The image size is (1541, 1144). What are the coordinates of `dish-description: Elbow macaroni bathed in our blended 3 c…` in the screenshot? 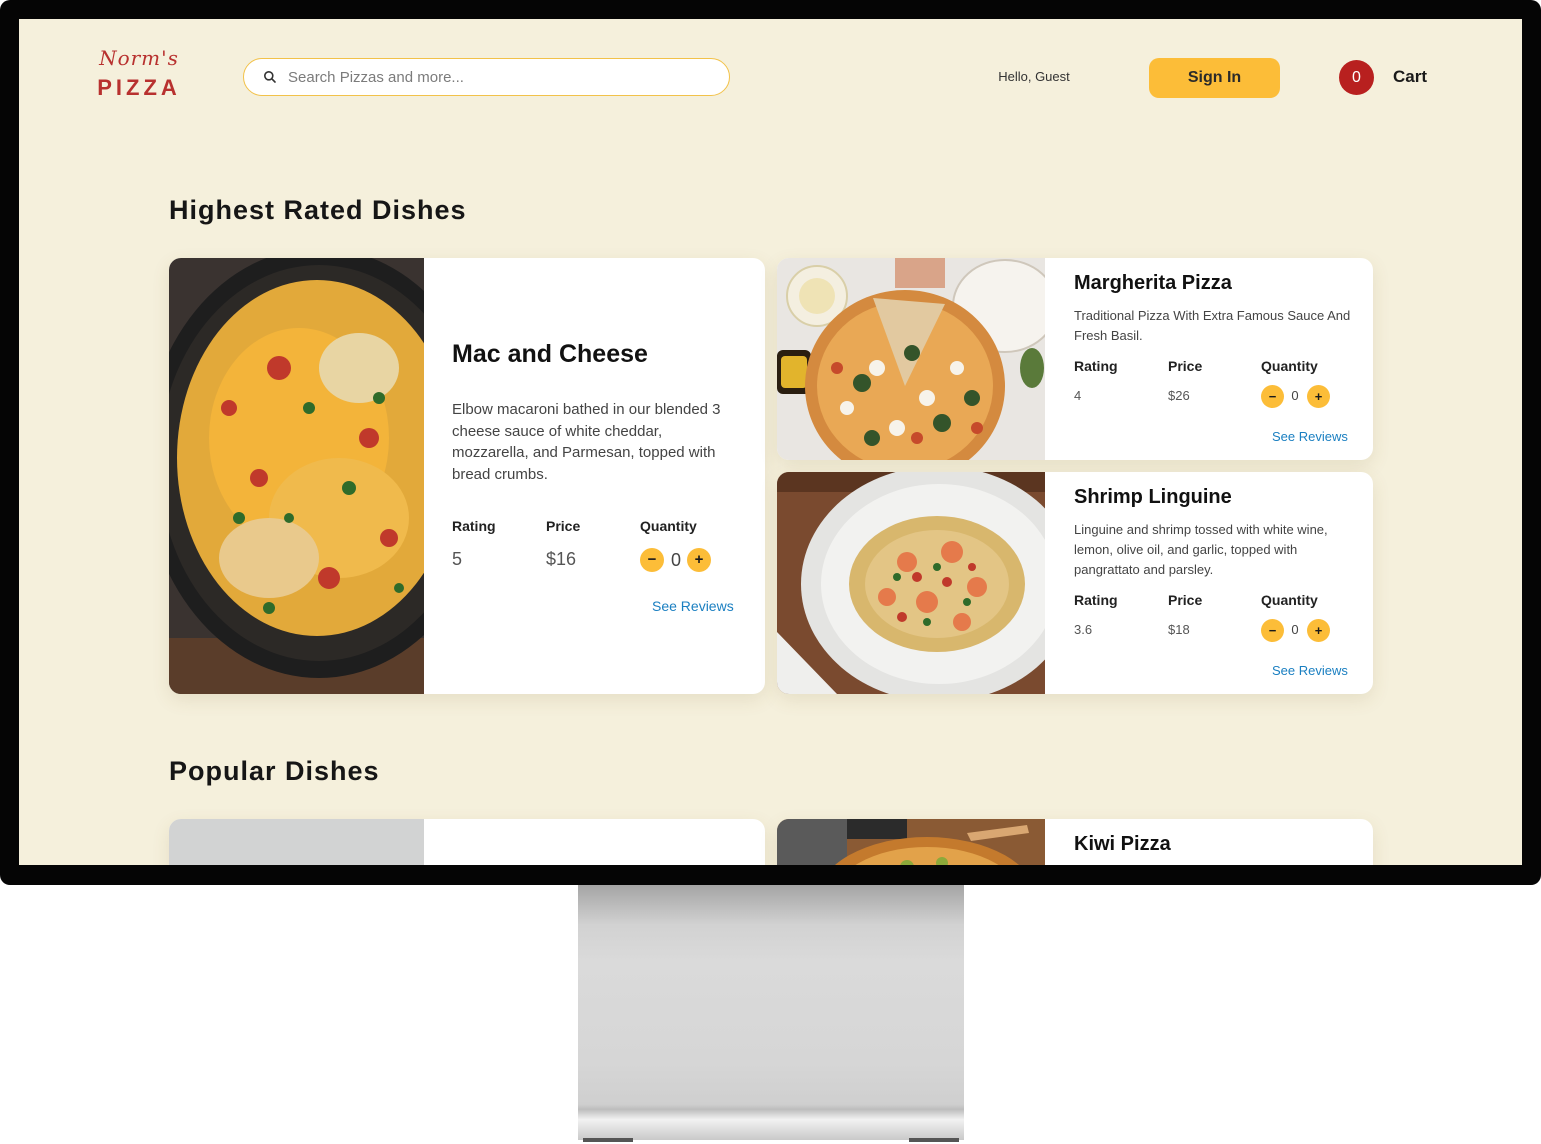 It's located at (586, 442).